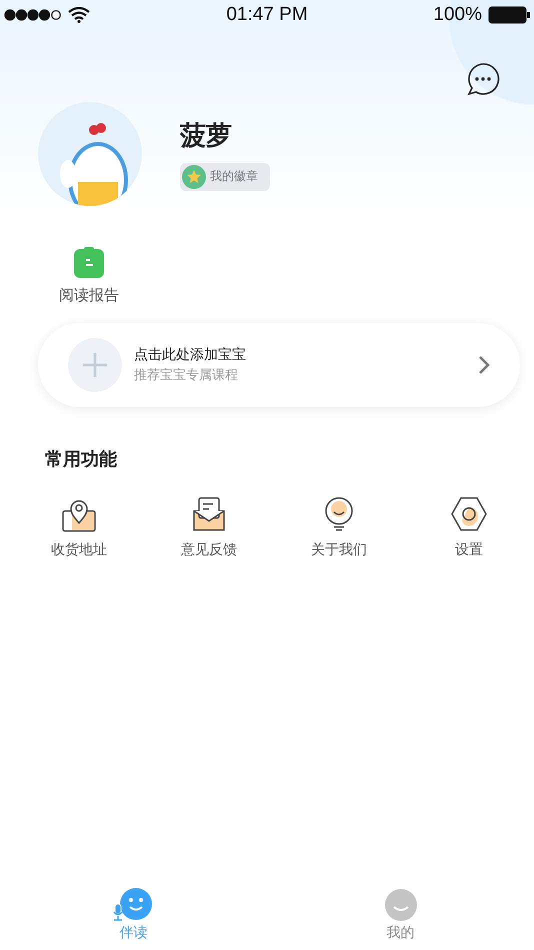 The width and height of the screenshot is (534, 950). What do you see at coordinates (267, 15) in the screenshot?
I see `status-time: 01:47 PM` at bounding box center [267, 15].